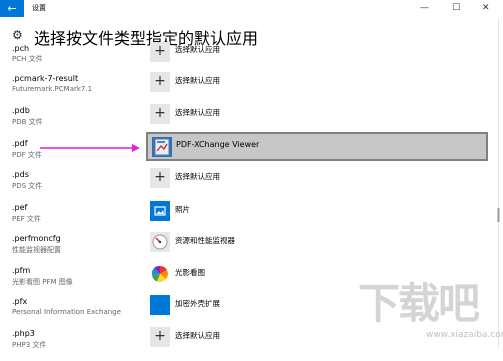  What do you see at coordinates (29, 345) in the screenshot?
I see `file-type-description: PHP3 文件` at bounding box center [29, 345].